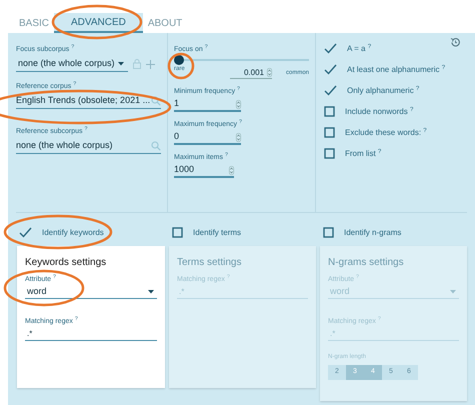 The height and width of the screenshot is (405, 475). What do you see at coordinates (88, 146) in the screenshot?
I see `search-field: none (the whole corpus)` at bounding box center [88, 146].